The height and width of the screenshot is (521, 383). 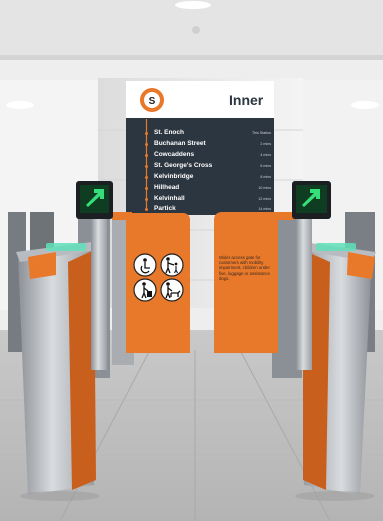 I want to click on ceiling-detector, so click(x=196, y=30).